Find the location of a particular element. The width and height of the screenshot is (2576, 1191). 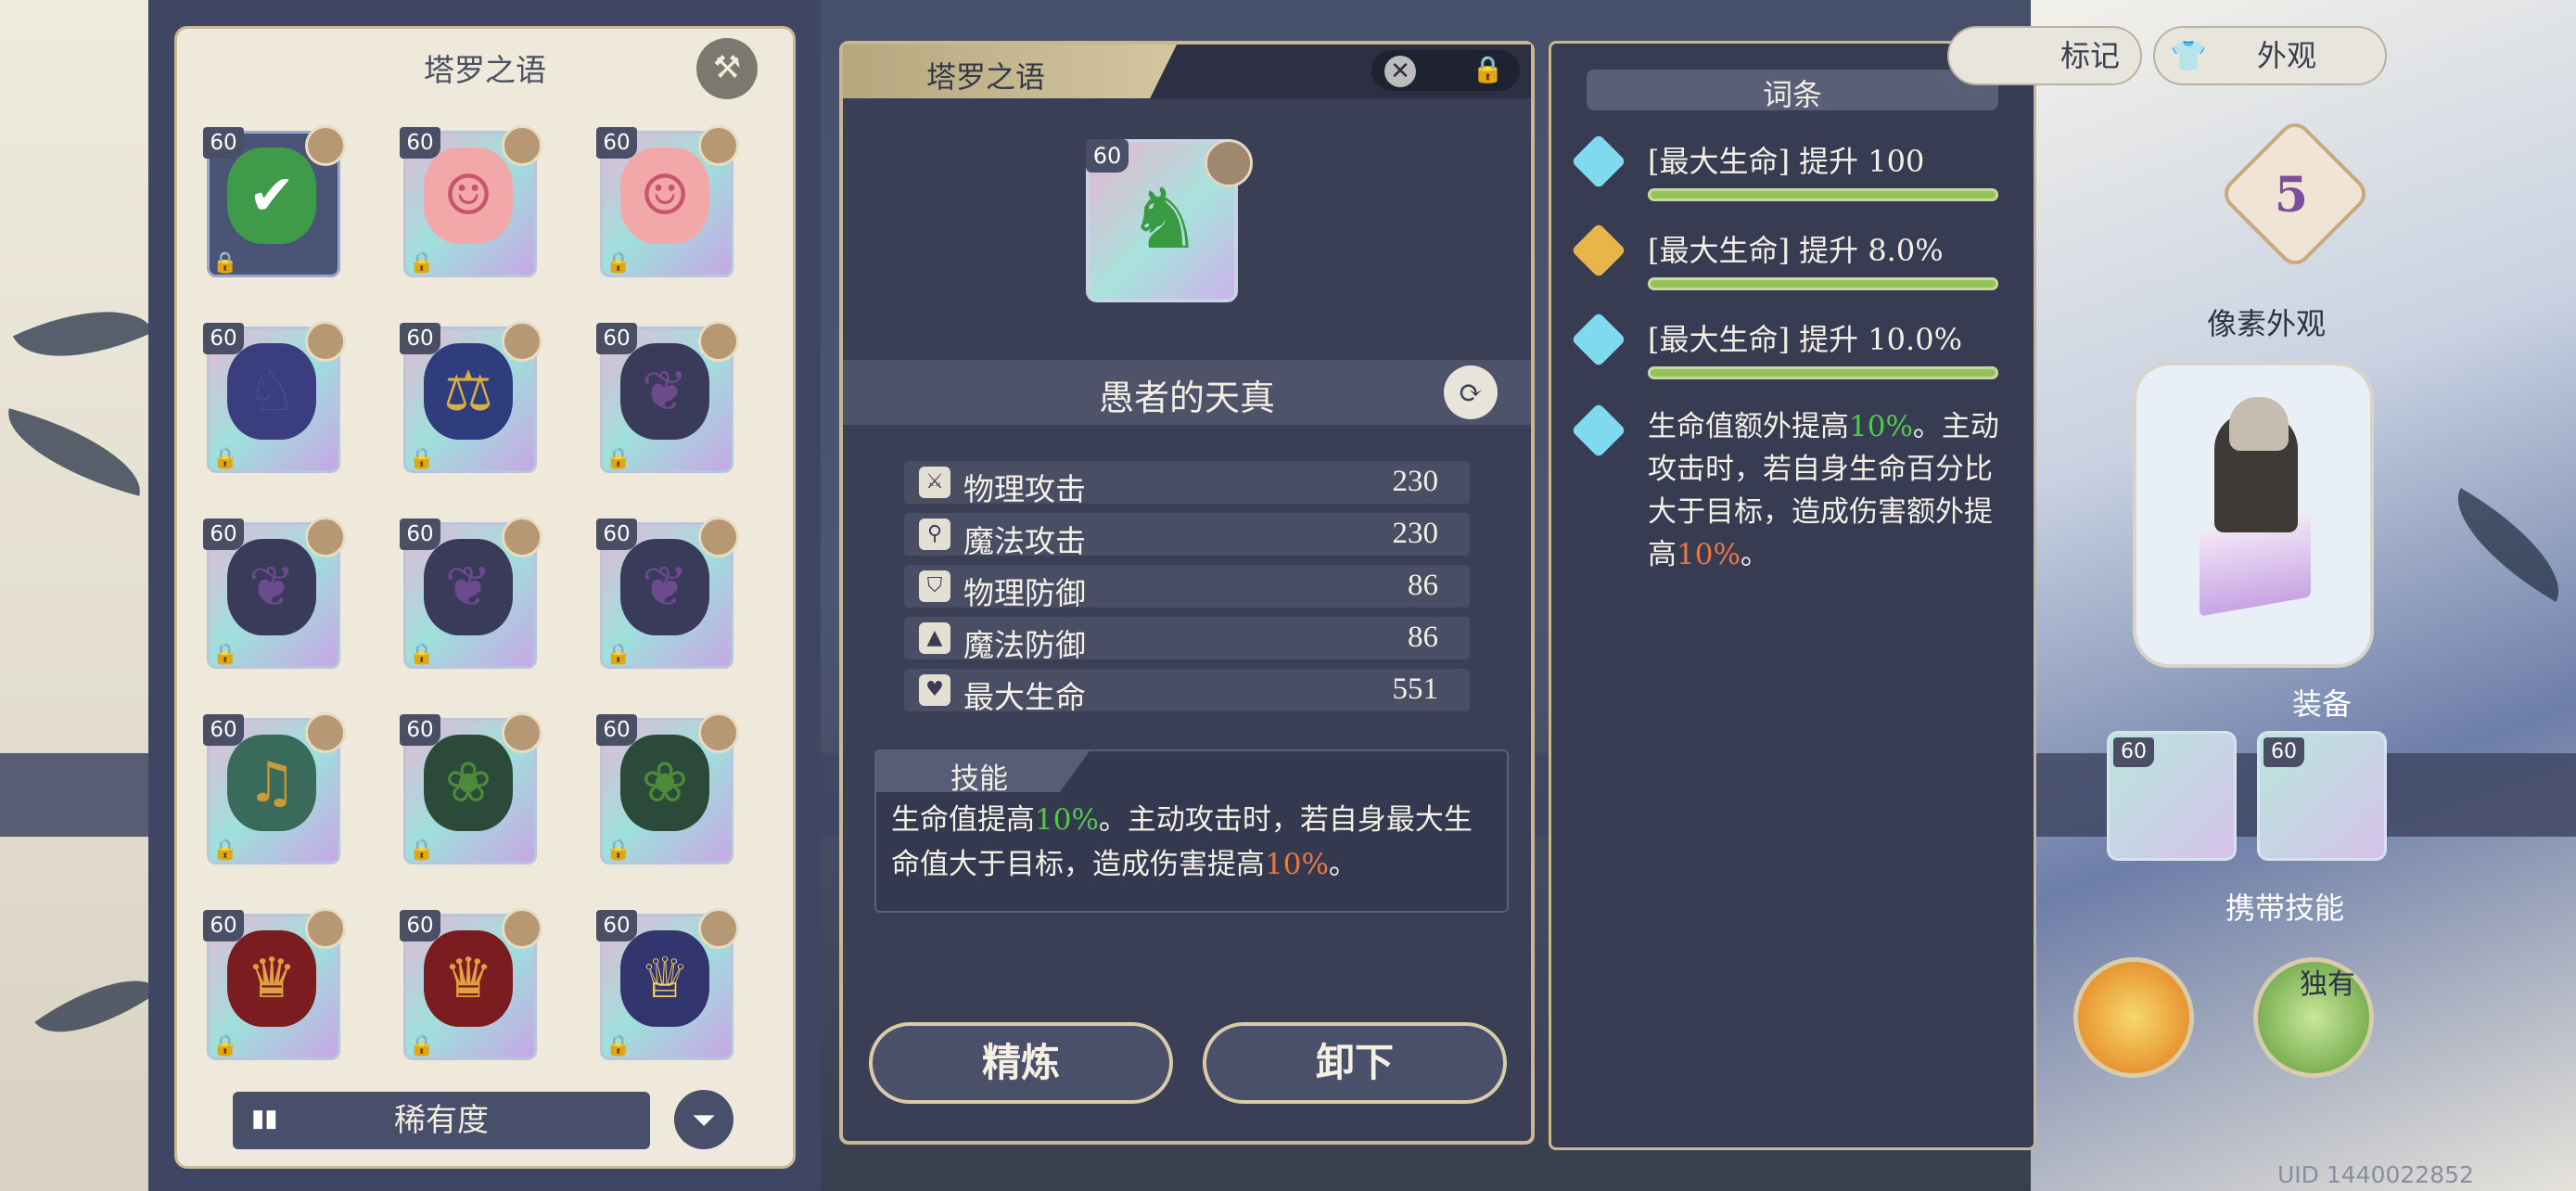

shirt-icon: 👕 is located at coordinates (2188, 55).